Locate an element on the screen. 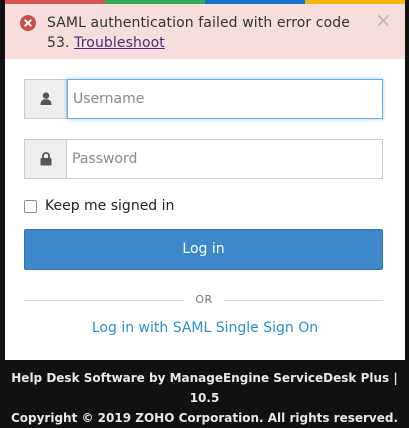  saml-login-link: Log in with SAML Single Sign On is located at coordinates (205, 328).